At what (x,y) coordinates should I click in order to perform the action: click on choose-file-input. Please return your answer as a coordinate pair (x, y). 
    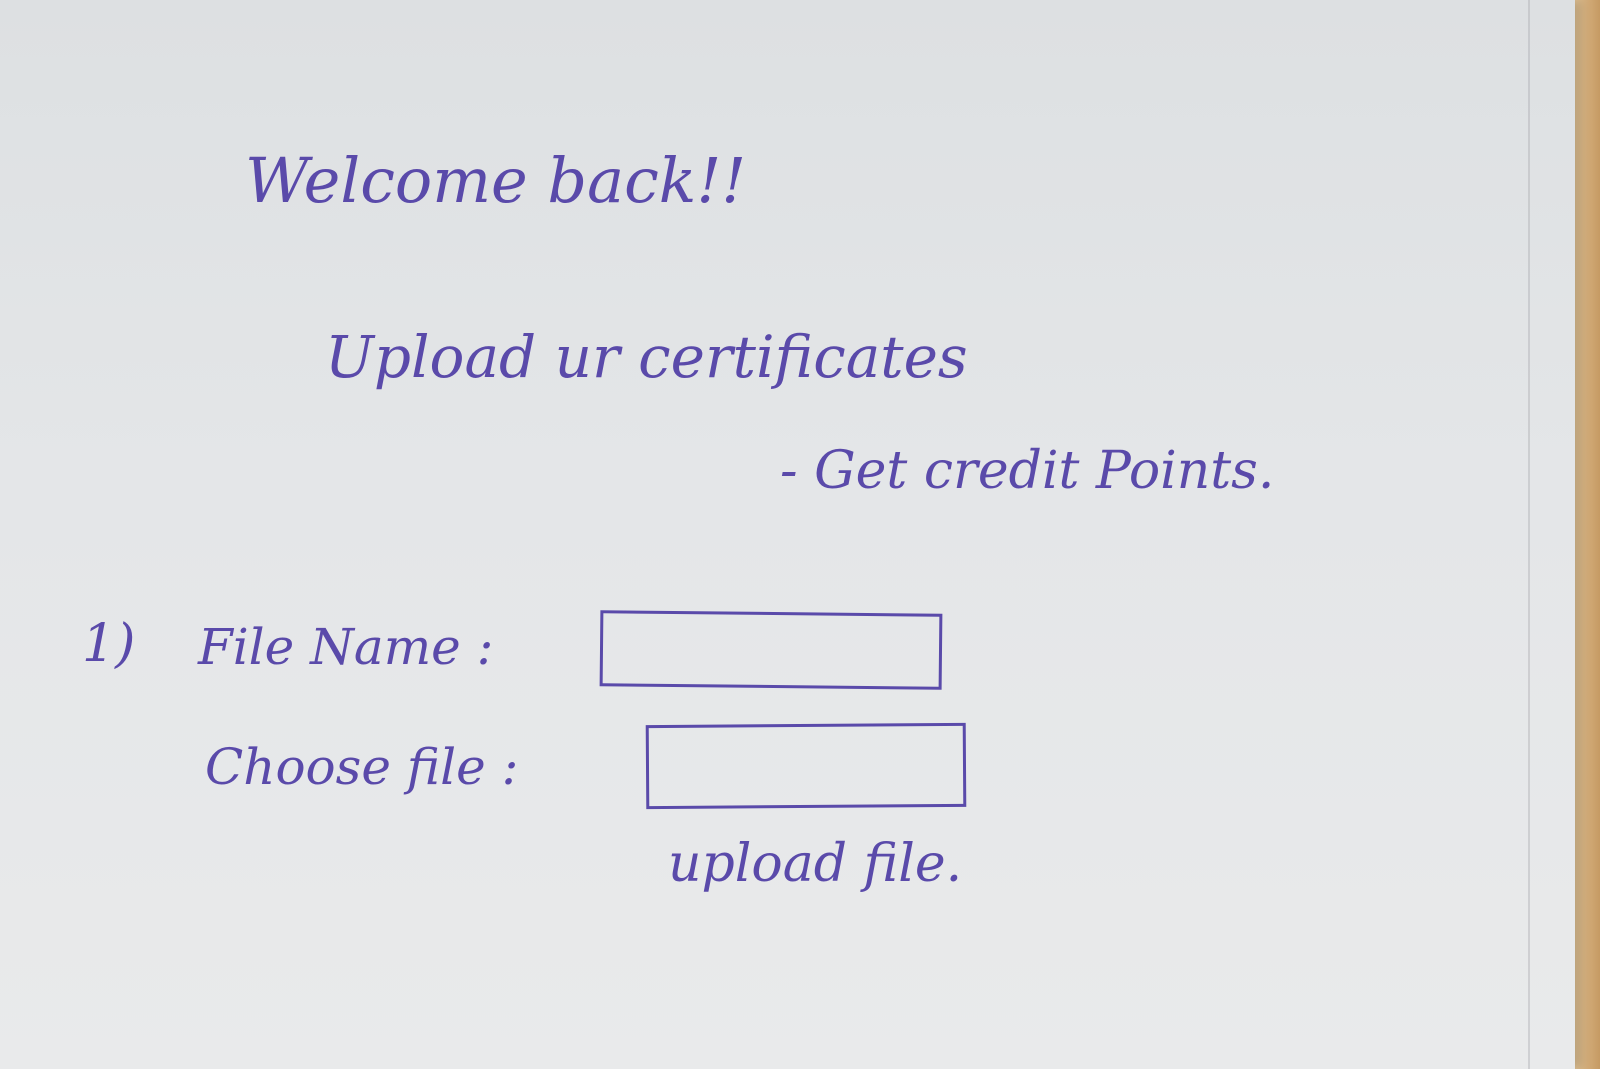
    Looking at the image, I should click on (806, 766).